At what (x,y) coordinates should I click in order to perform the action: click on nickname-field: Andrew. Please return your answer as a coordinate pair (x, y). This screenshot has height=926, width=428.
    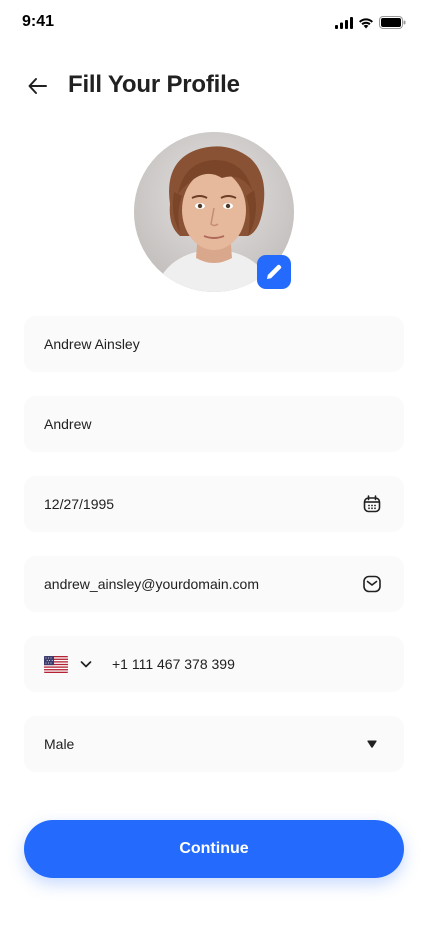
    Looking at the image, I should click on (214, 424).